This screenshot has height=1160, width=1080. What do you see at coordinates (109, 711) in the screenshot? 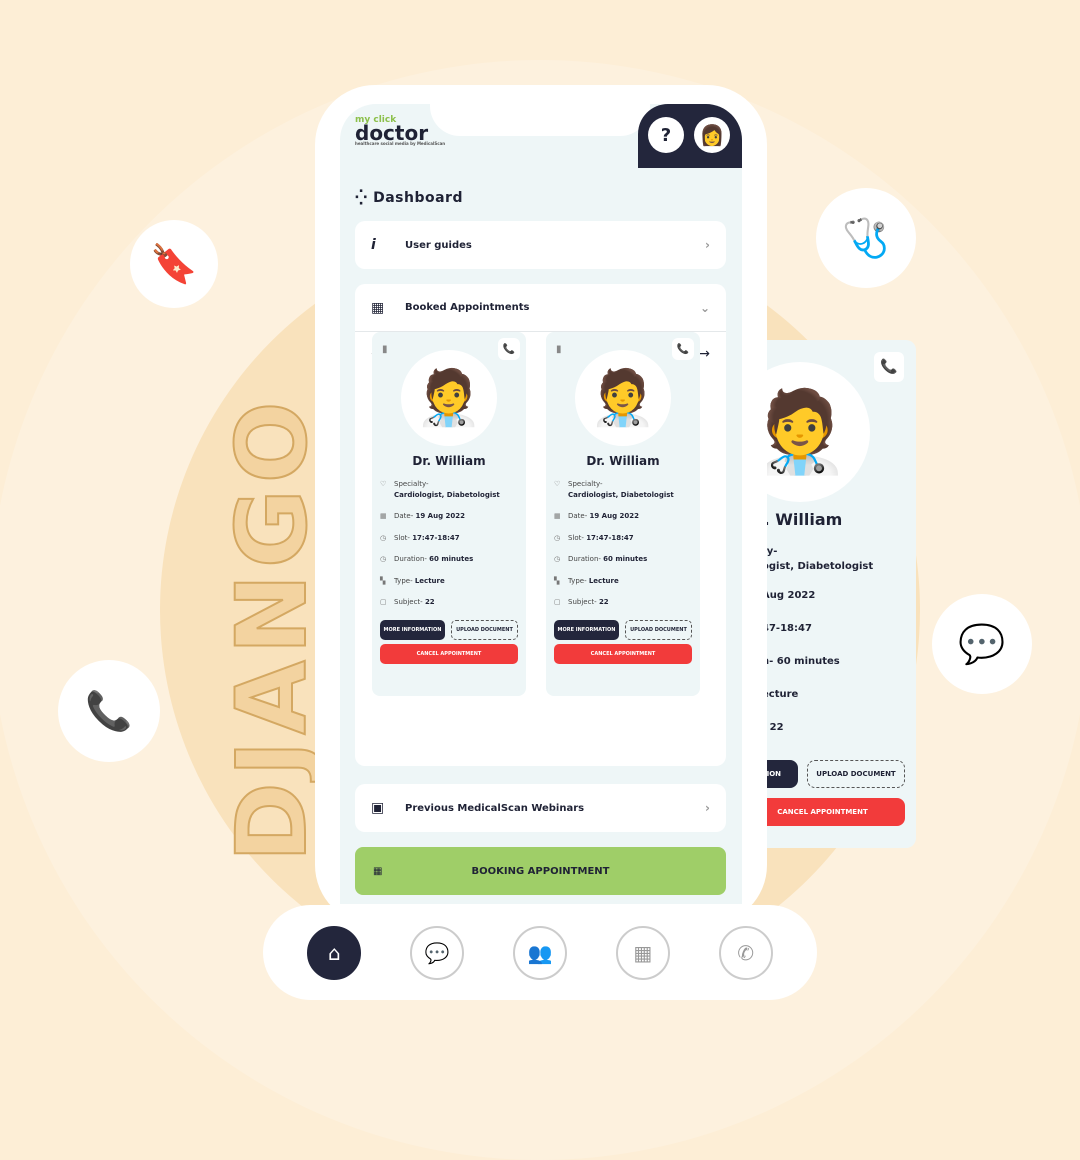
I see `phone-chat-icon: 📞` at bounding box center [109, 711].